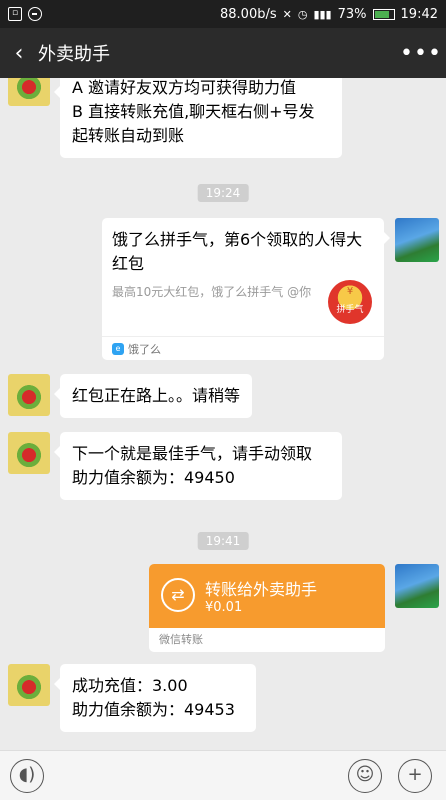 The width and height of the screenshot is (446, 800). I want to click on message-line: 助力值余额为：49453, so click(153, 709).